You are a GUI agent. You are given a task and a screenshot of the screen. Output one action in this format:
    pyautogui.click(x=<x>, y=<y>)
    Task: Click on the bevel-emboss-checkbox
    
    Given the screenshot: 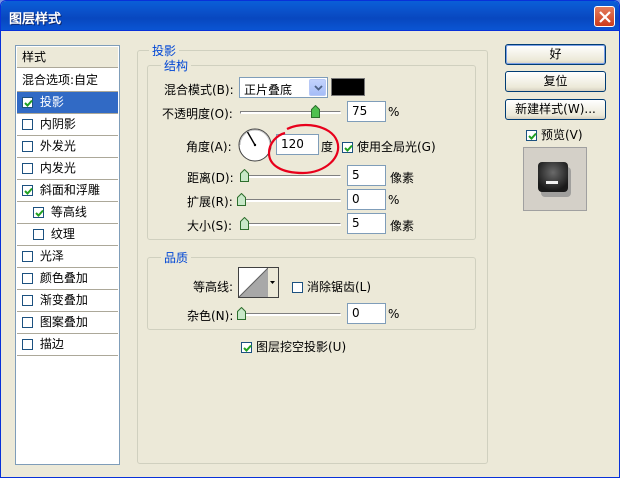 What is the action you would take?
    pyautogui.click(x=27, y=190)
    